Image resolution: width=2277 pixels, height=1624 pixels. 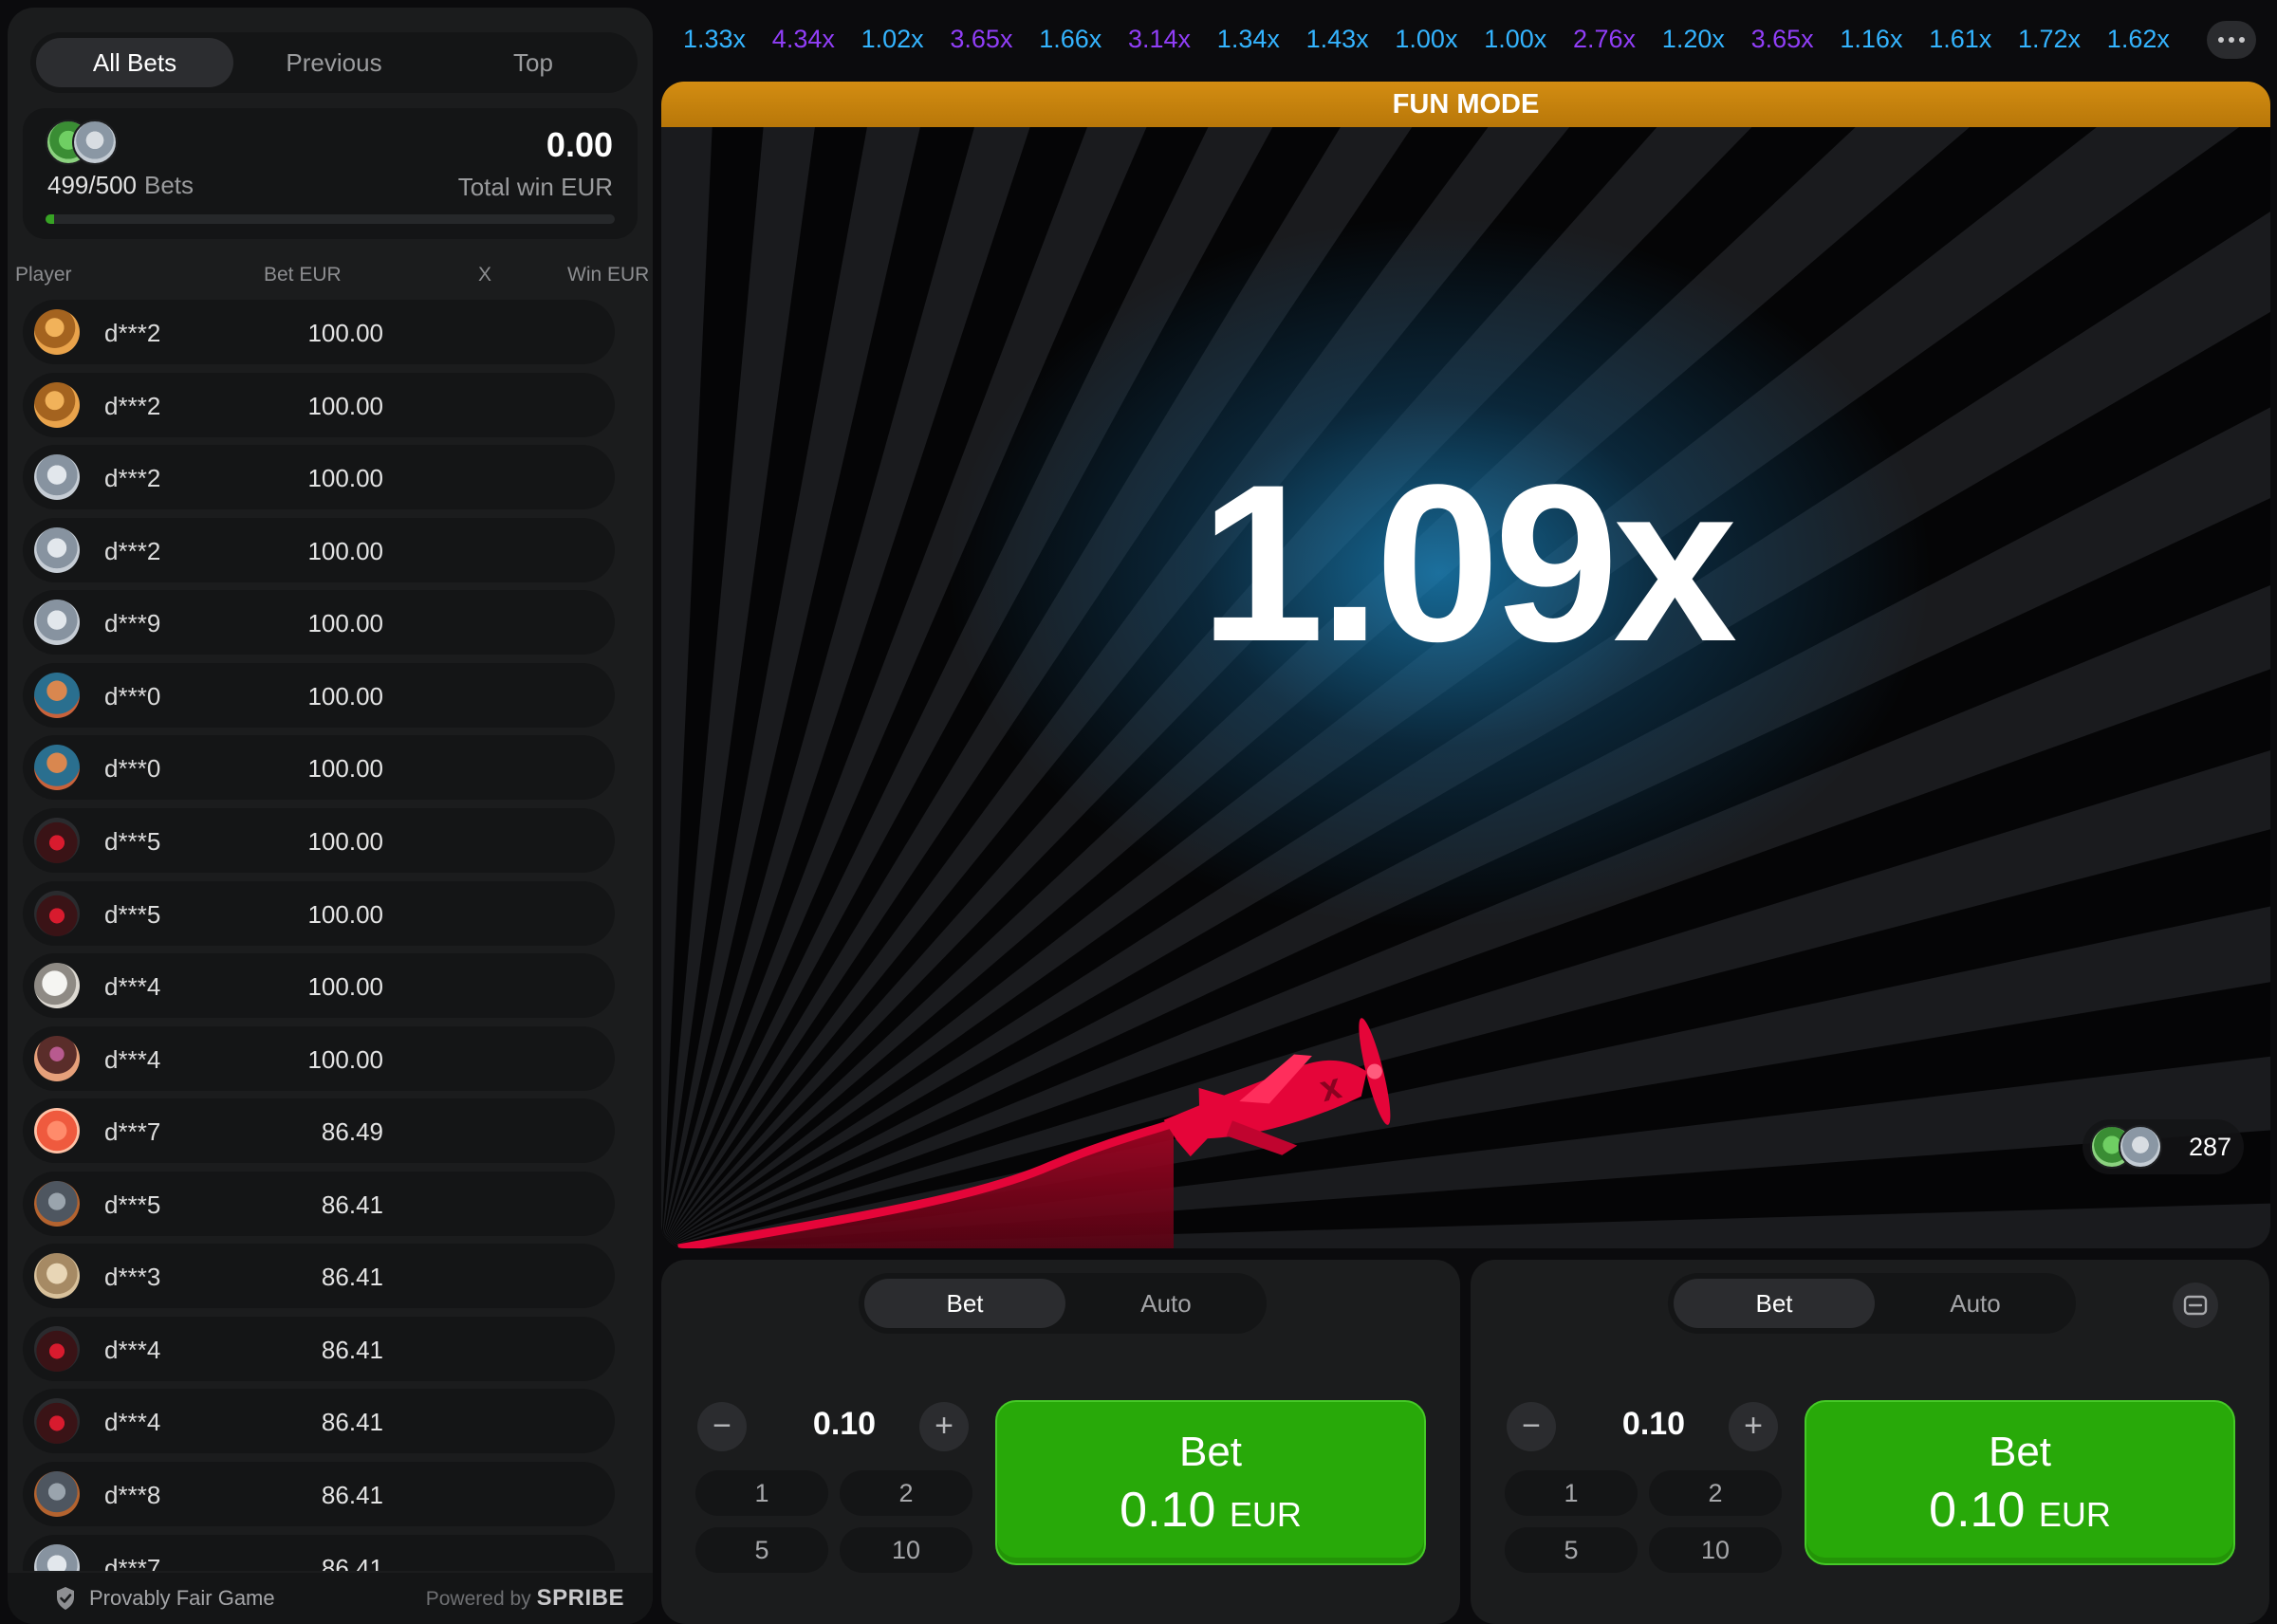 What do you see at coordinates (2139, 39) in the screenshot?
I see `history-multiplier: 1.62x` at bounding box center [2139, 39].